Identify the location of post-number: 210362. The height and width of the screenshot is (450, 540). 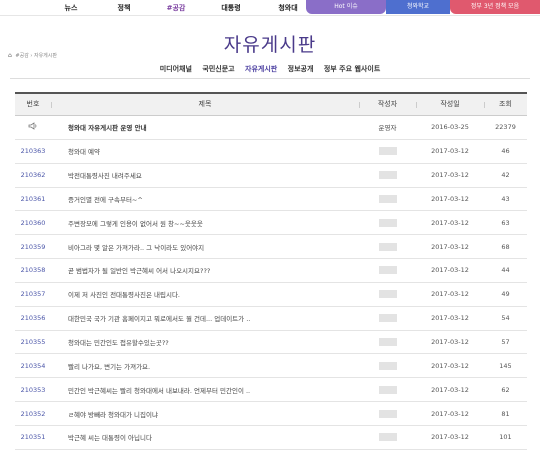
(33, 175).